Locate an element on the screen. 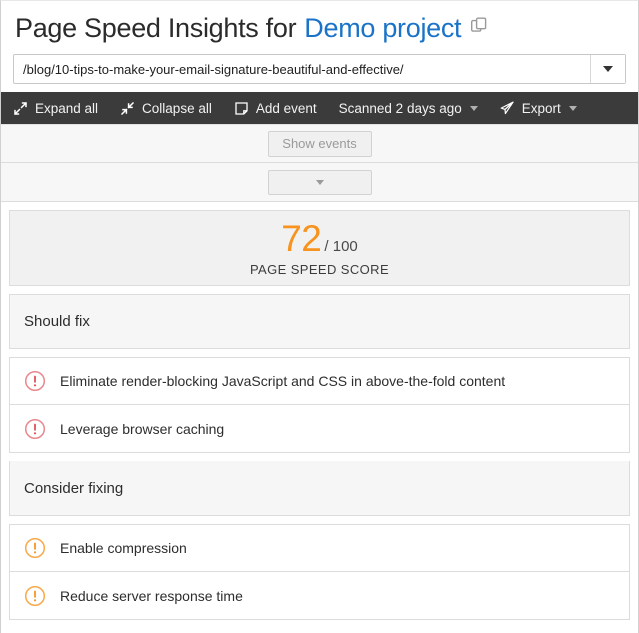  export-button: Export is located at coordinates (538, 108).